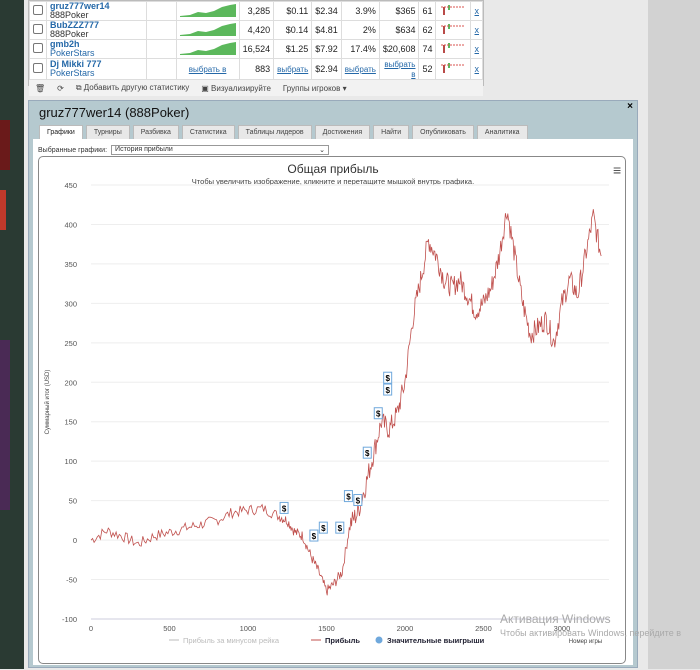 The width and height of the screenshot is (700, 670). I want to click on tab-1: Турниры, so click(107, 132).